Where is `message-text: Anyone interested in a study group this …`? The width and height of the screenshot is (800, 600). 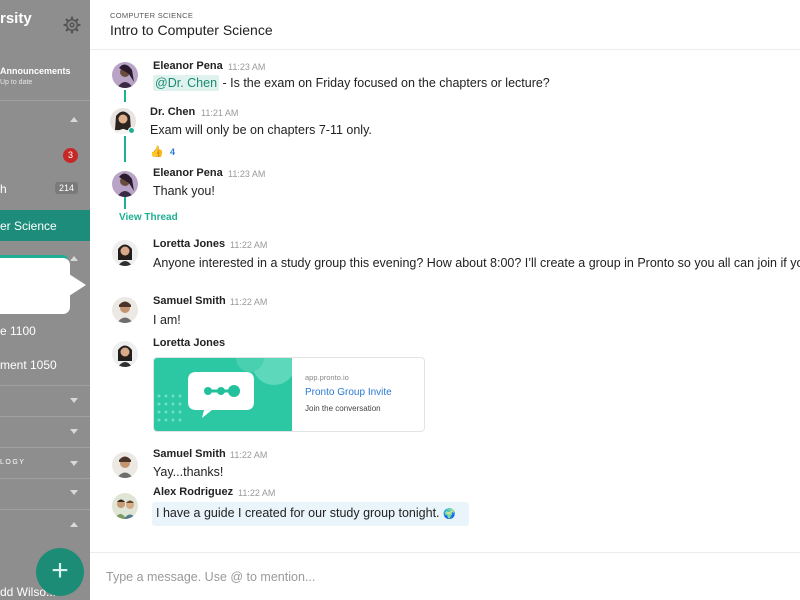 message-text: Anyone interested in a study group this … is located at coordinates (476, 263).